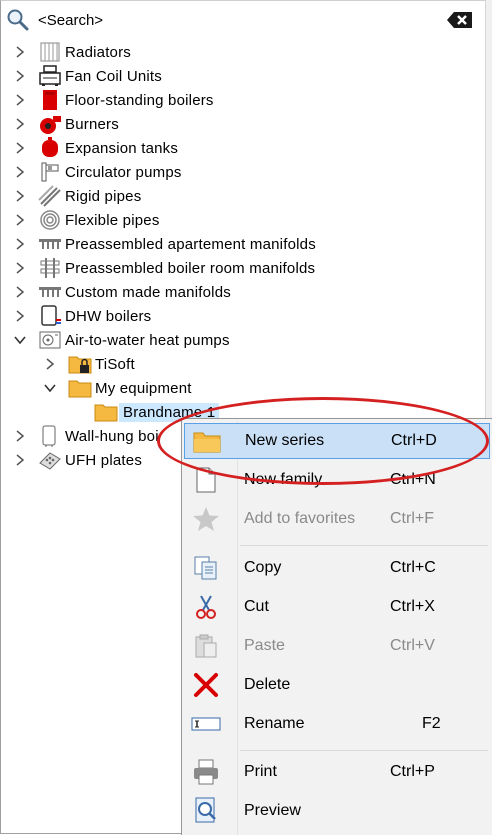  I want to click on menu-item-print: Print Ctrl+P, so click(337, 772).